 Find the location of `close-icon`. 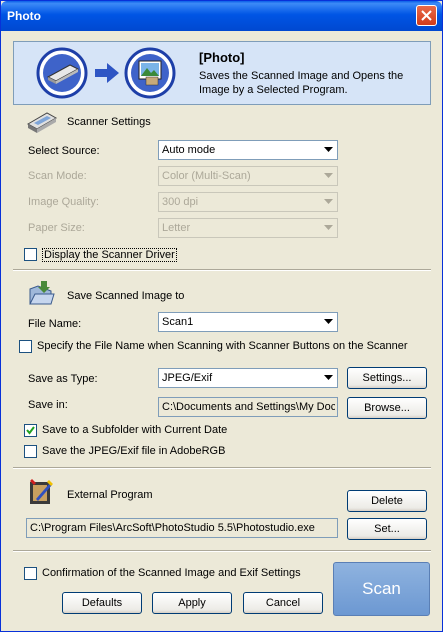

close-icon is located at coordinates (426, 15).